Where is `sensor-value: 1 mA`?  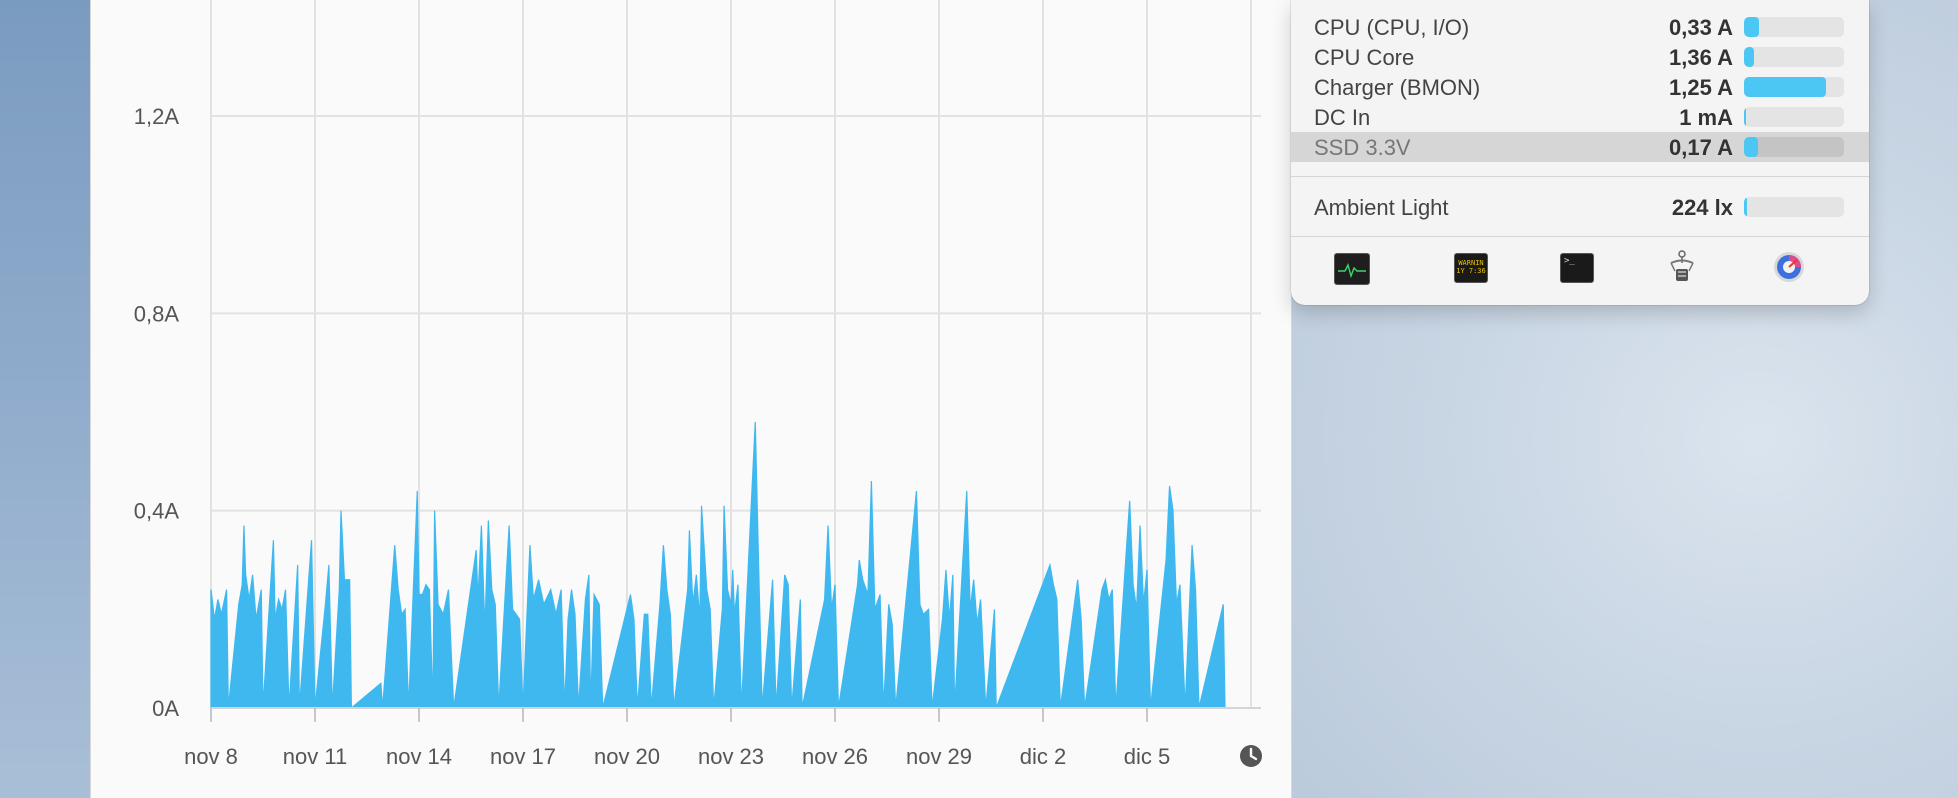 sensor-value: 1 mA is located at coordinates (1706, 117).